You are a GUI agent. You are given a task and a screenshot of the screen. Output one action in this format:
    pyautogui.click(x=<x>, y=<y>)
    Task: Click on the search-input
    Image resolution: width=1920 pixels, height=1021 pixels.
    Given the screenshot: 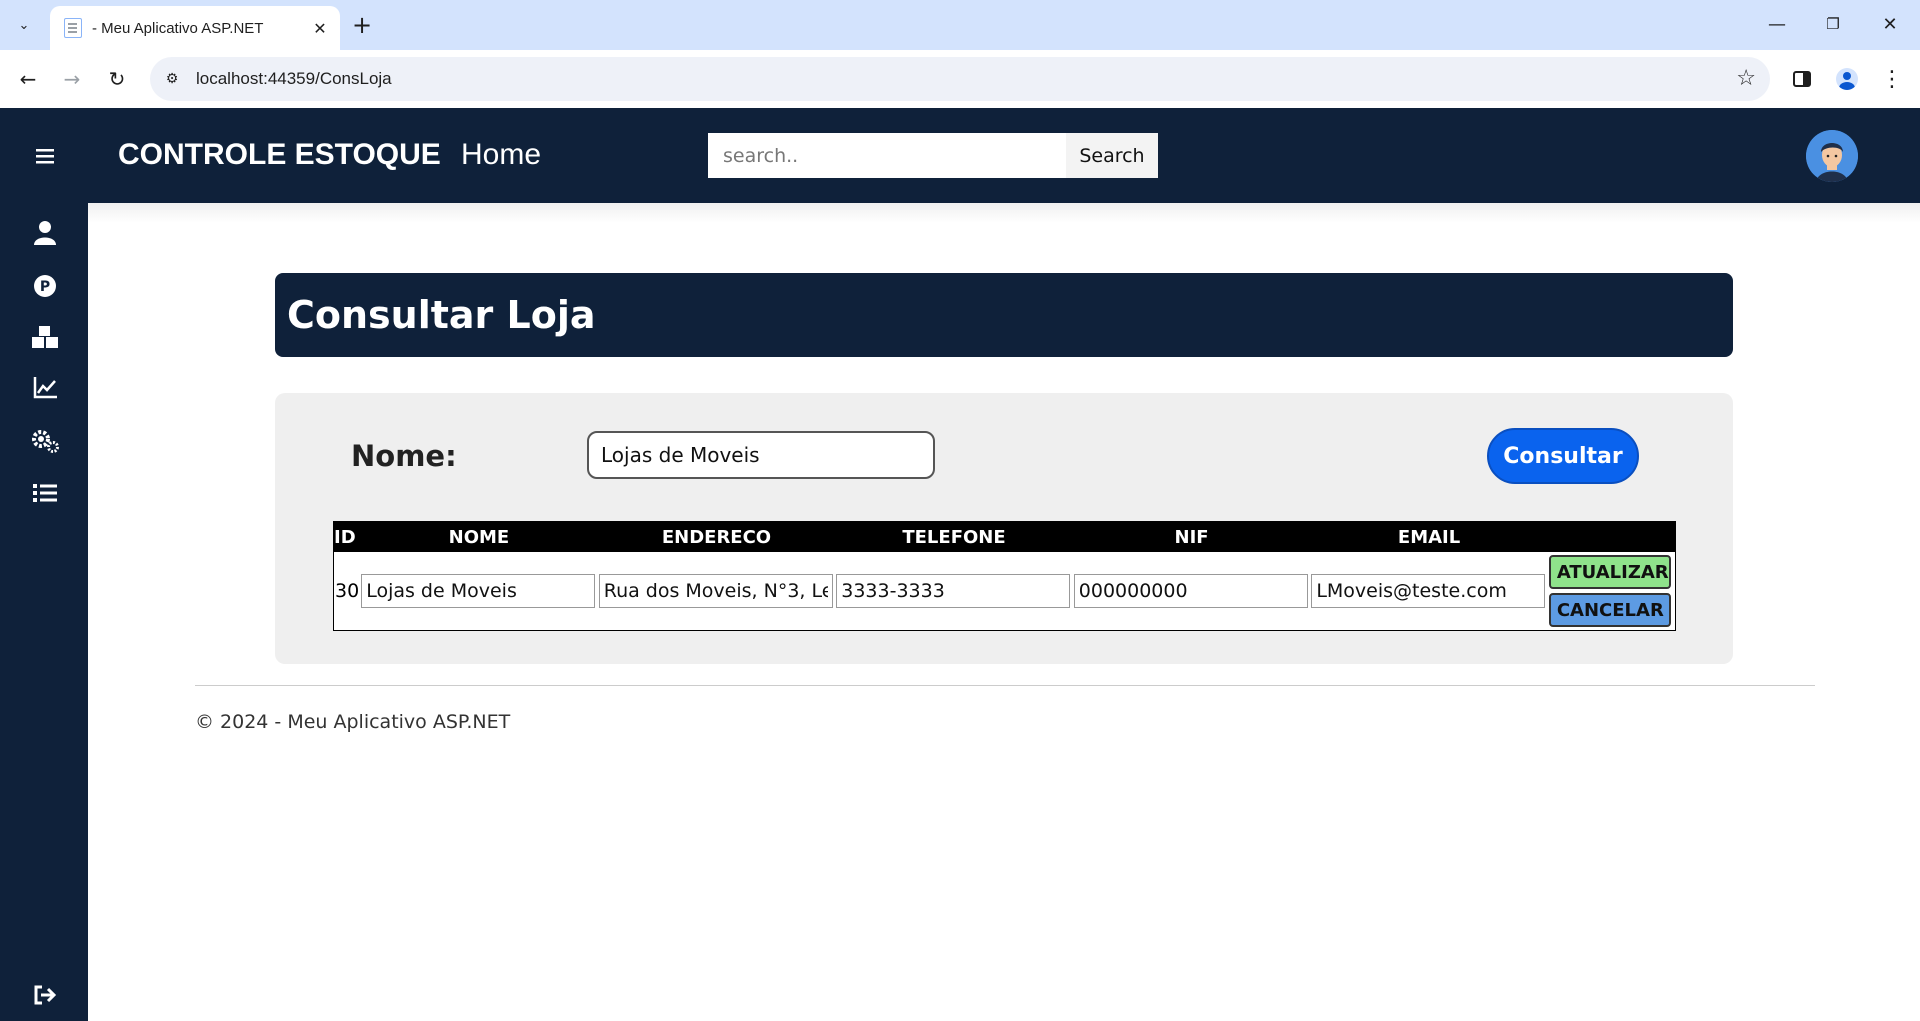 What is the action you would take?
    pyautogui.click(x=887, y=155)
    